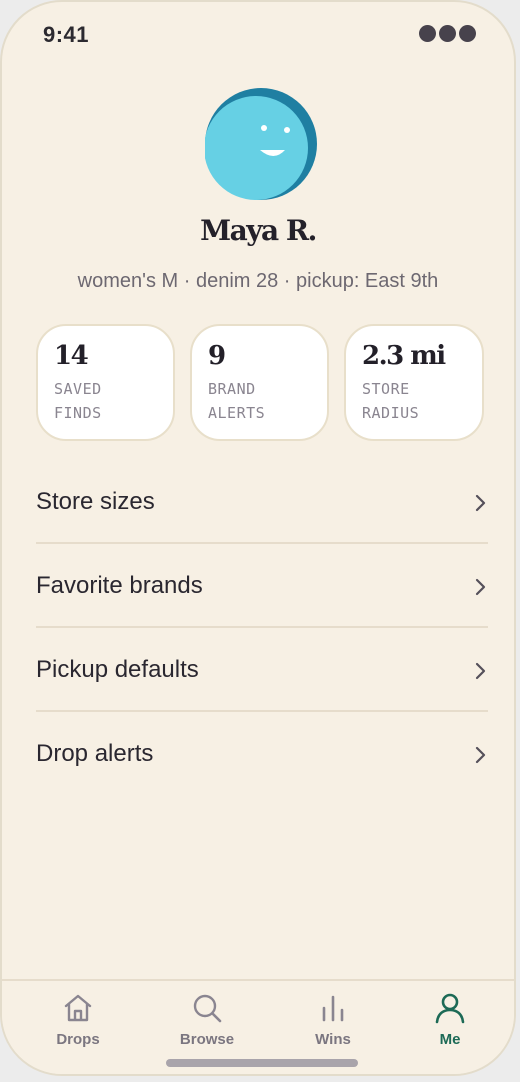  Describe the element at coordinates (66, 34) in the screenshot. I see `status-time: 9:41` at that location.